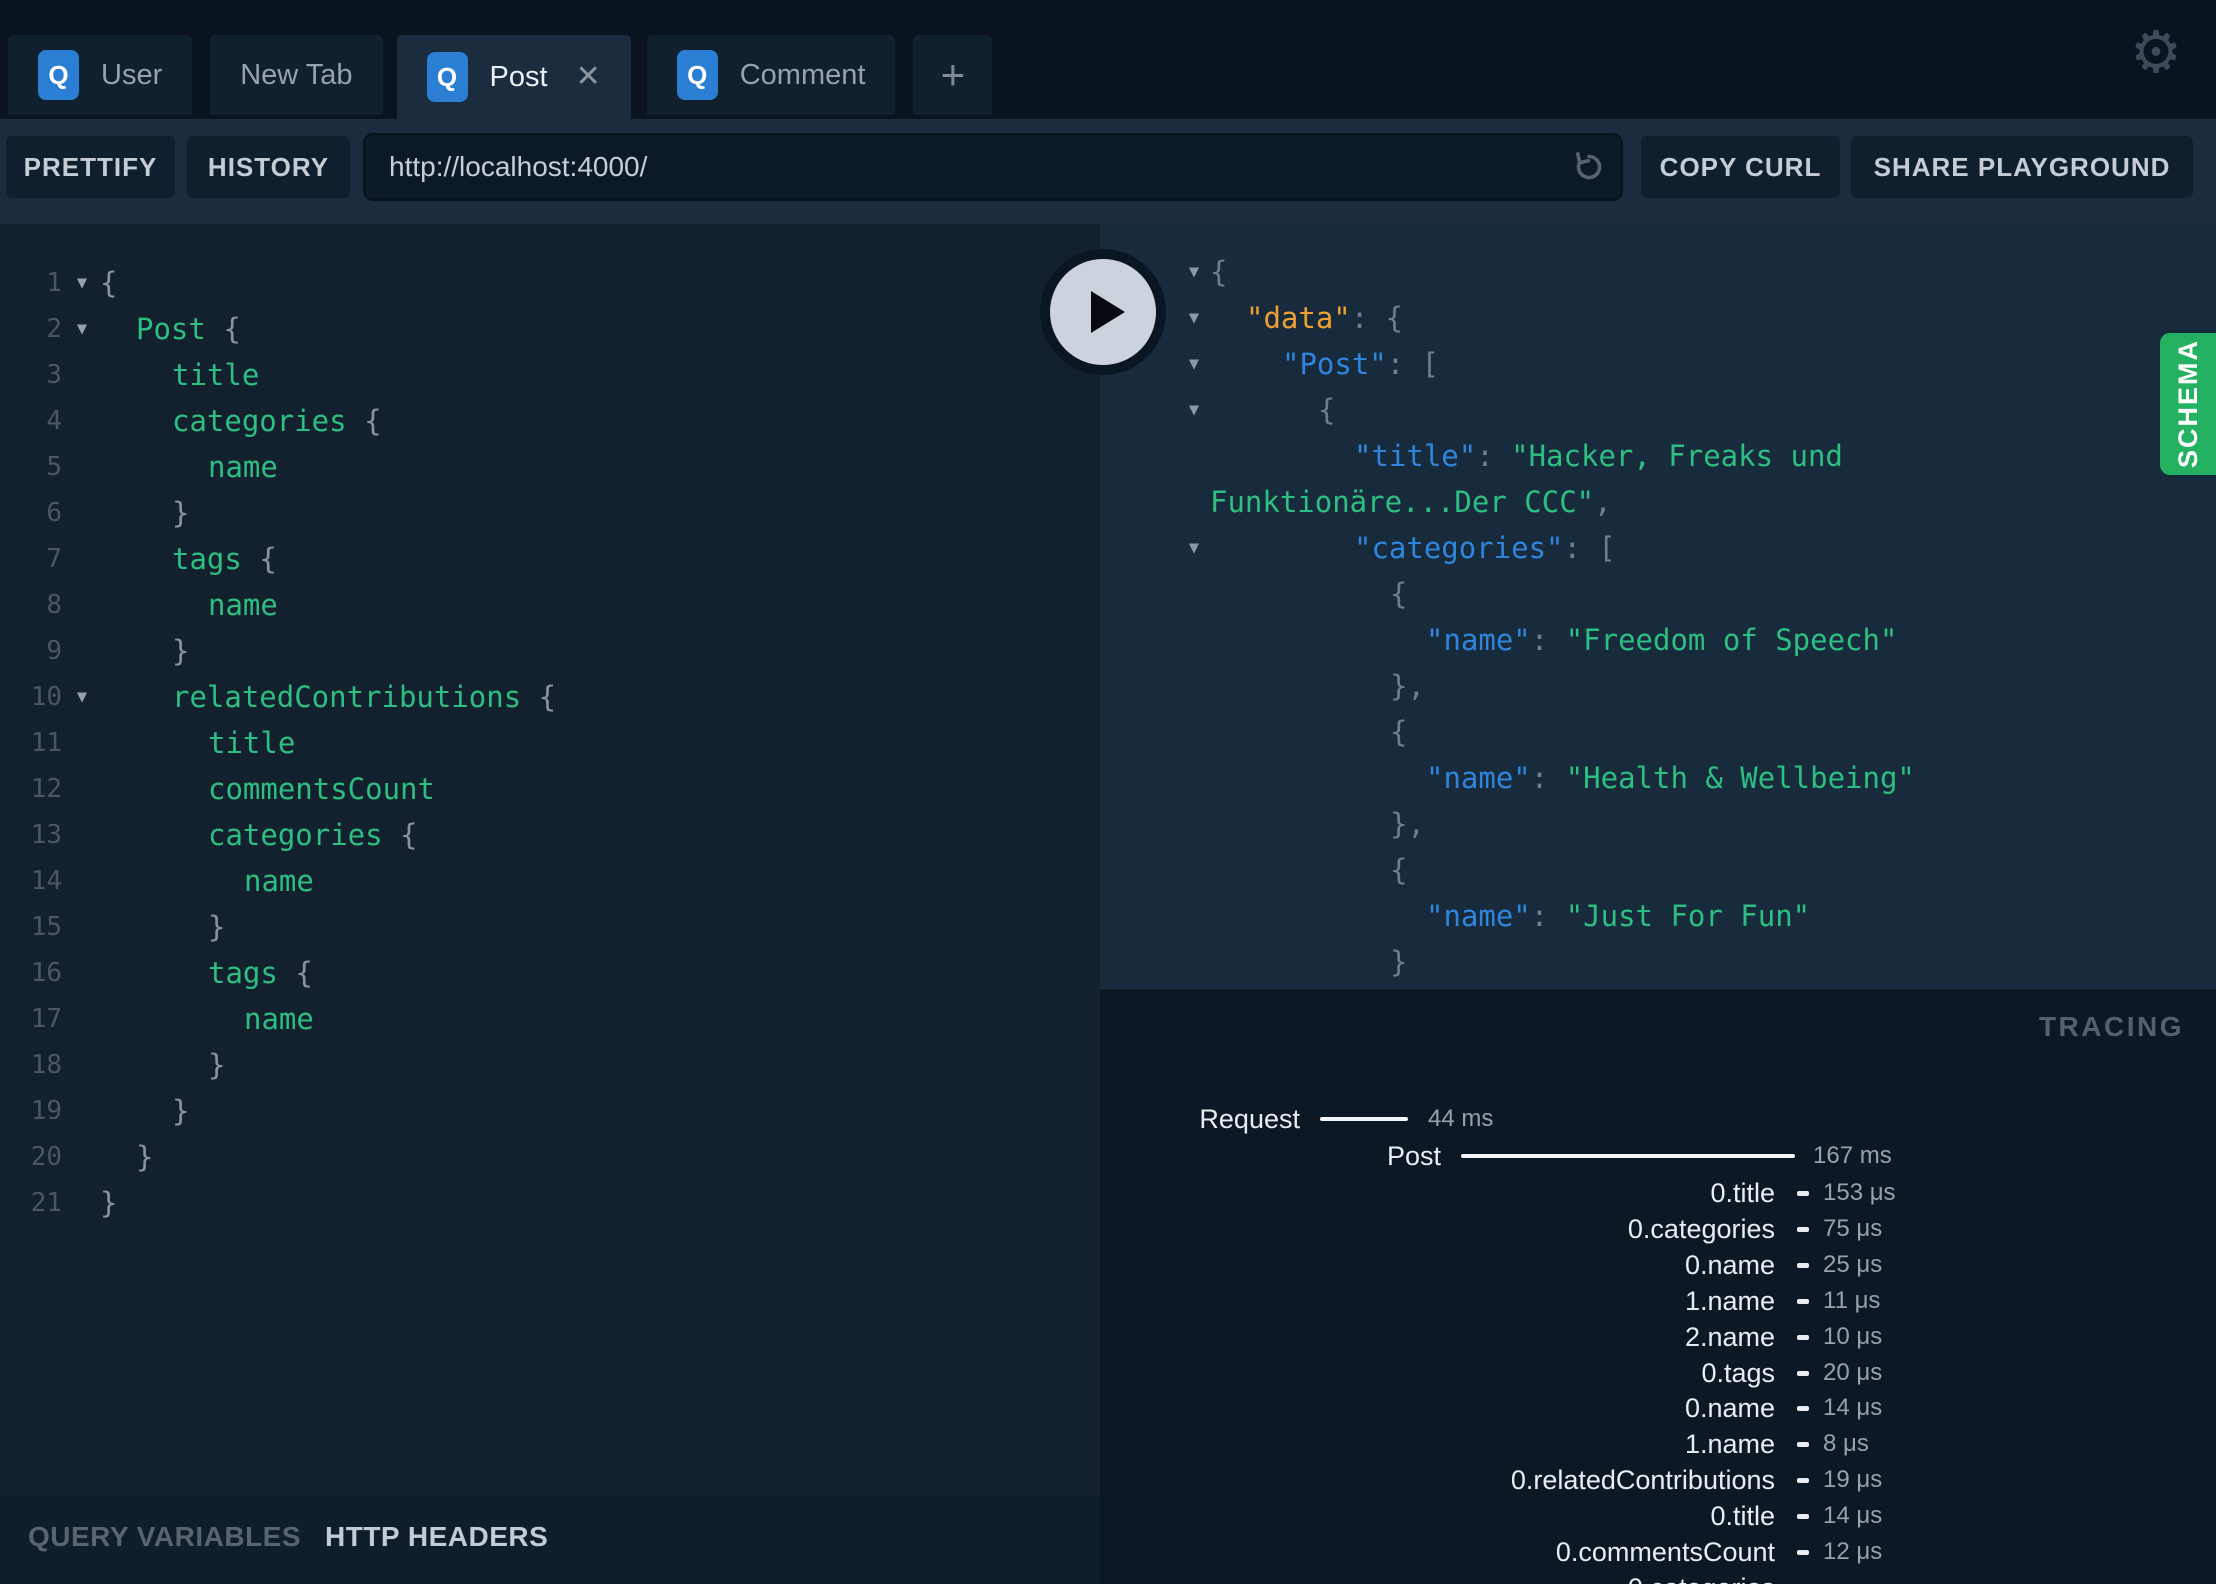 Image resolution: width=2216 pixels, height=1584 pixels. What do you see at coordinates (1658, 1193) in the screenshot?
I see `trace-field-row: 0.title 153 μs` at bounding box center [1658, 1193].